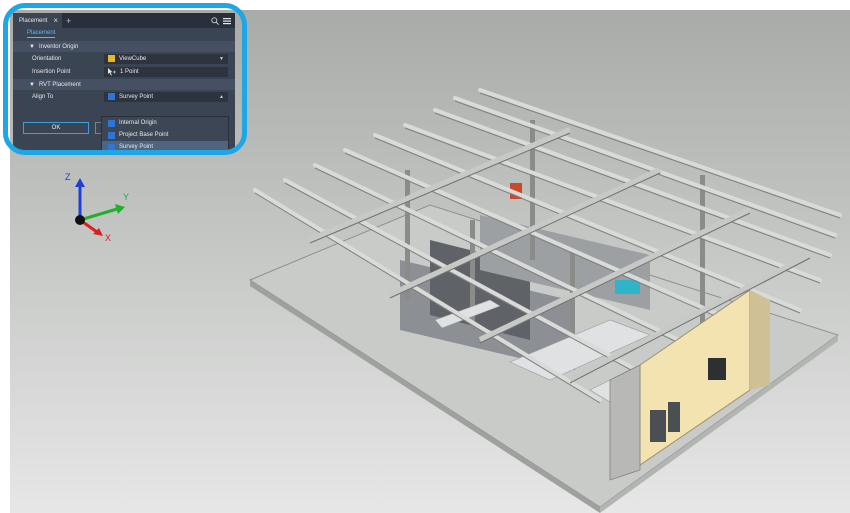 The height and width of the screenshot is (513, 850). Describe the element at coordinates (138, 123) in the screenshot. I see `dropdown-option-label: Internal Origin` at that location.